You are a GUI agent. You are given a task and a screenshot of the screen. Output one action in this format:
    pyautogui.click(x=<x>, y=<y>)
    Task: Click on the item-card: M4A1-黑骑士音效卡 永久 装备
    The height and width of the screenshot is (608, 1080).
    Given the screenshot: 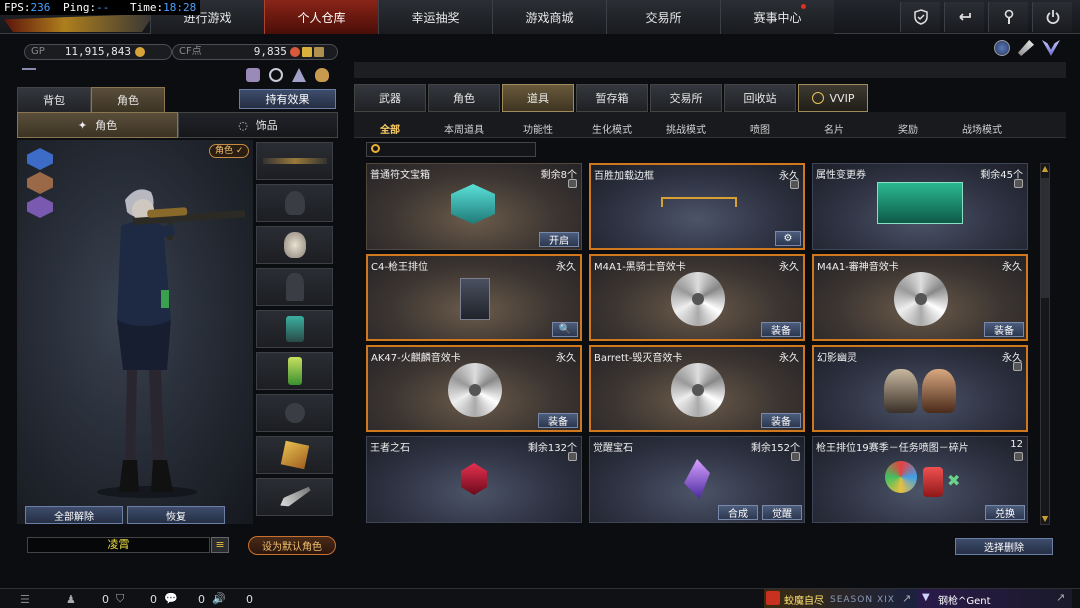 What is the action you would take?
    pyautogui.click(x=697, y=297)
    